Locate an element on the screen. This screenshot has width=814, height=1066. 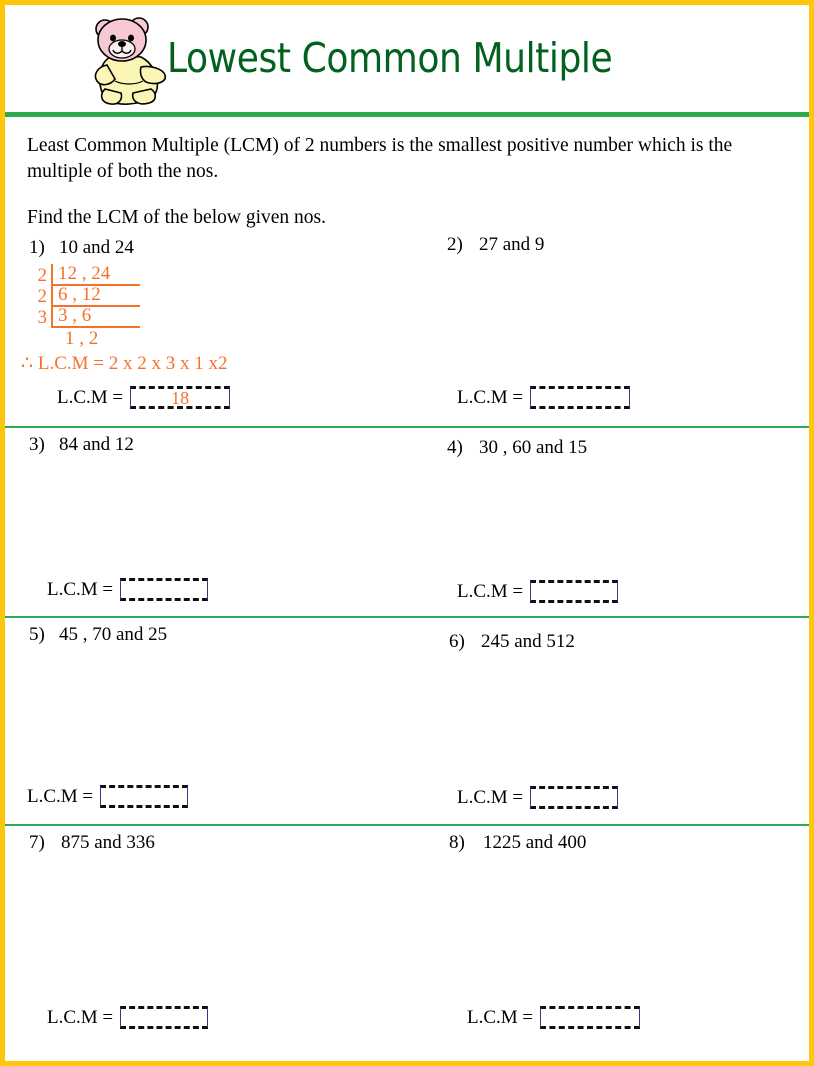
problem-number: 4) is located at coordinates (455, 448).